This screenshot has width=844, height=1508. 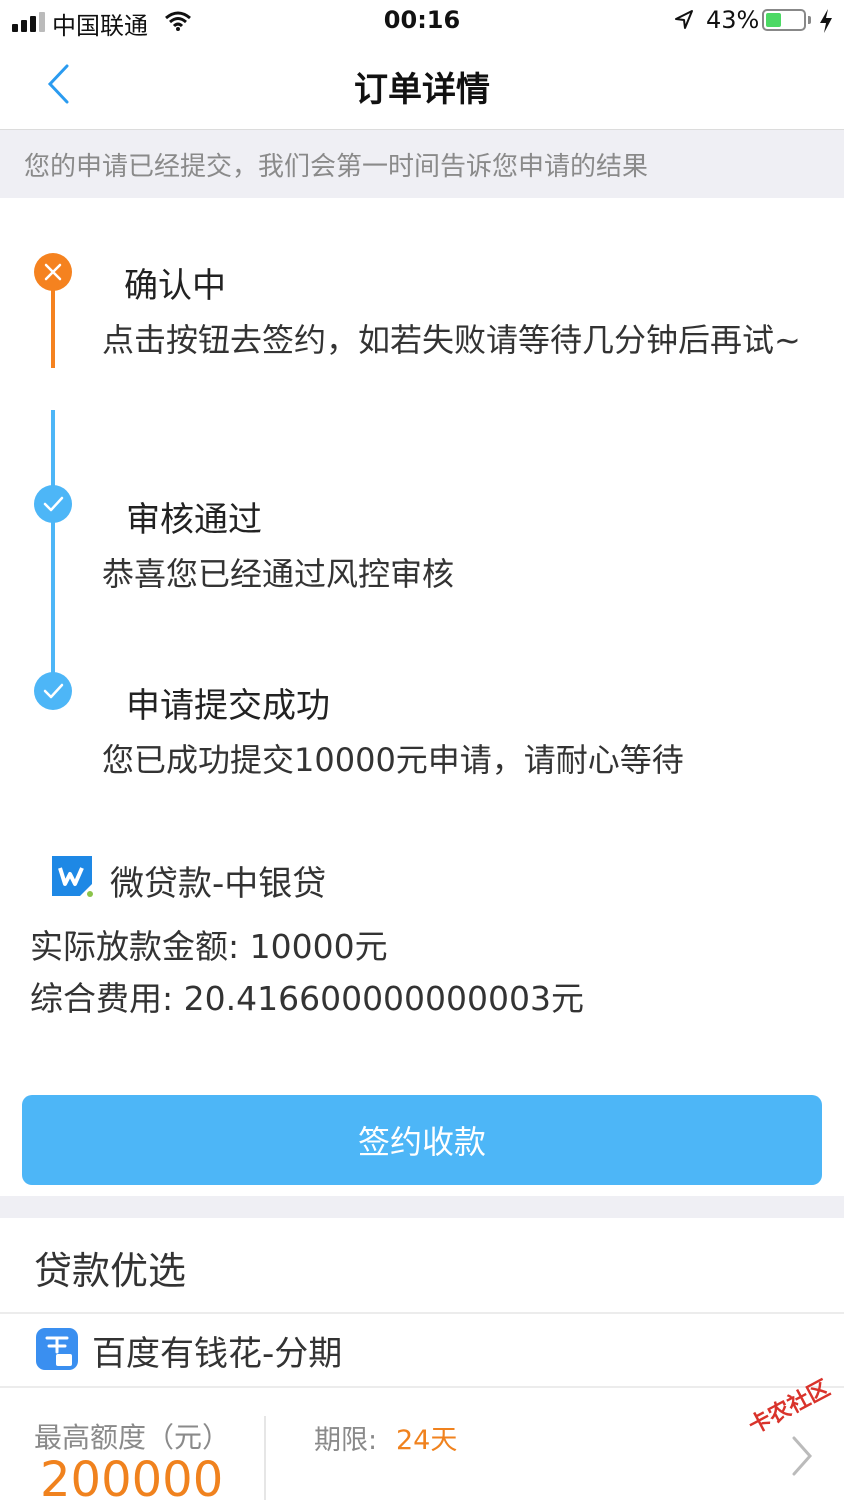 I want to click on vertical-separator, so click(x=265, y=1458).